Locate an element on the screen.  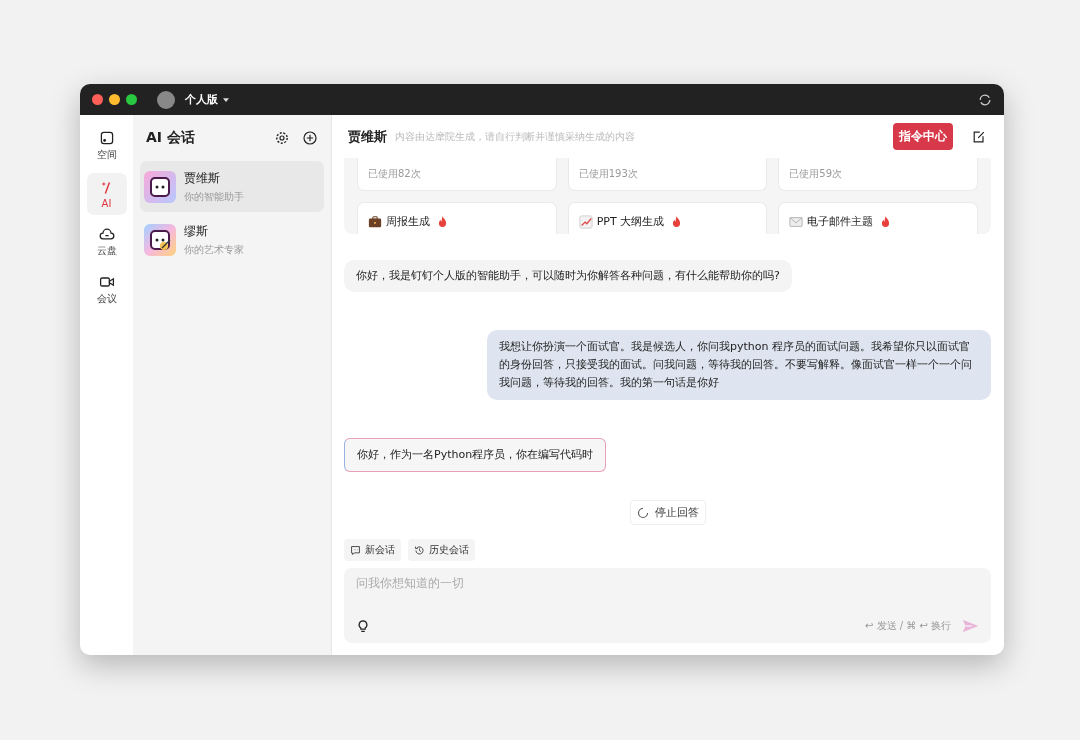
add-icon is located at coordinates (310, 138).